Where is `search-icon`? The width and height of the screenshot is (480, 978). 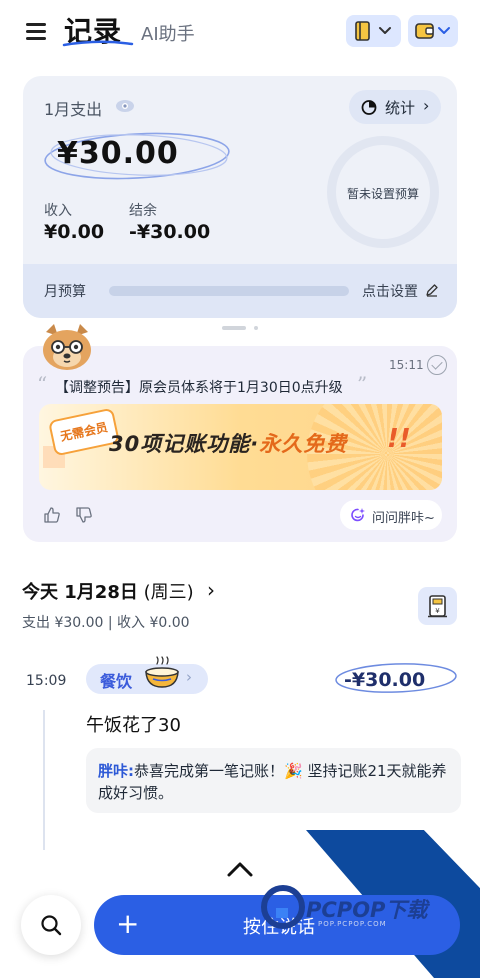 search-icon is located at coordinates (51, 925).